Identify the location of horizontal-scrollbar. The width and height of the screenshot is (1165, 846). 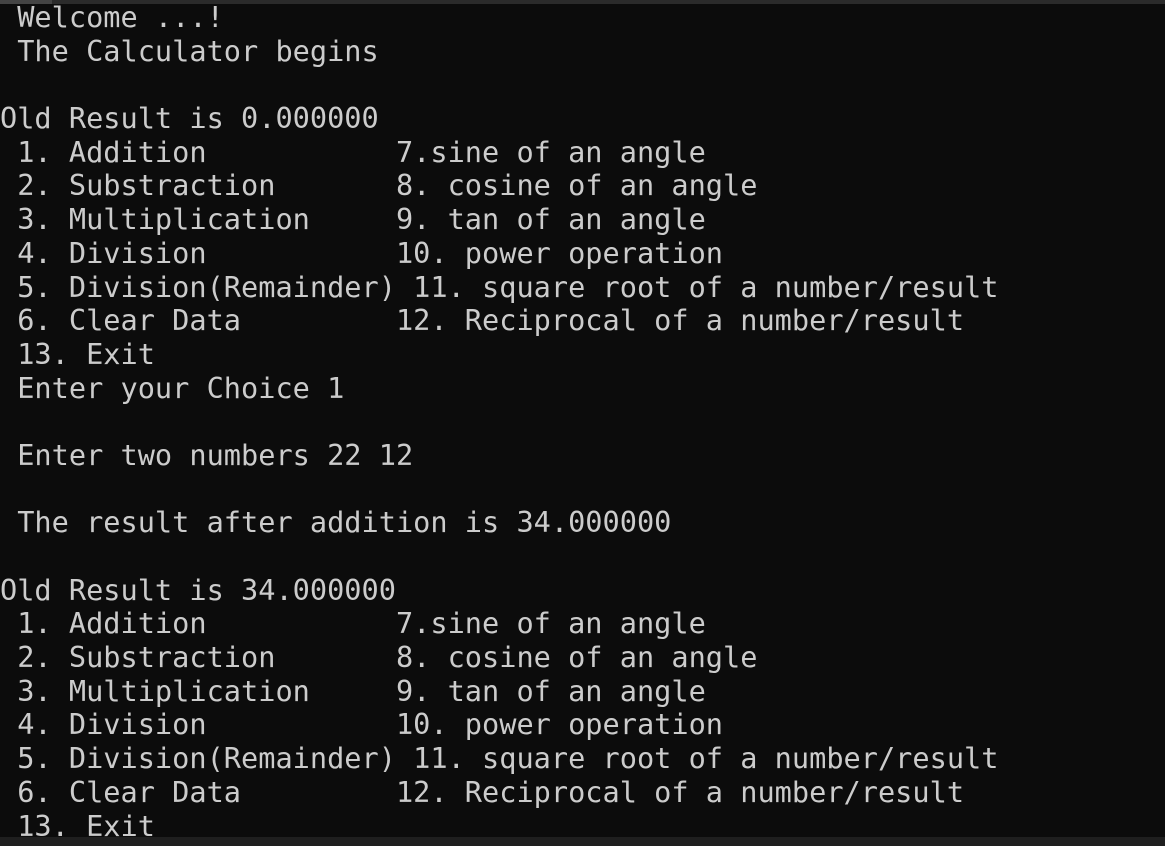
(582, 841).